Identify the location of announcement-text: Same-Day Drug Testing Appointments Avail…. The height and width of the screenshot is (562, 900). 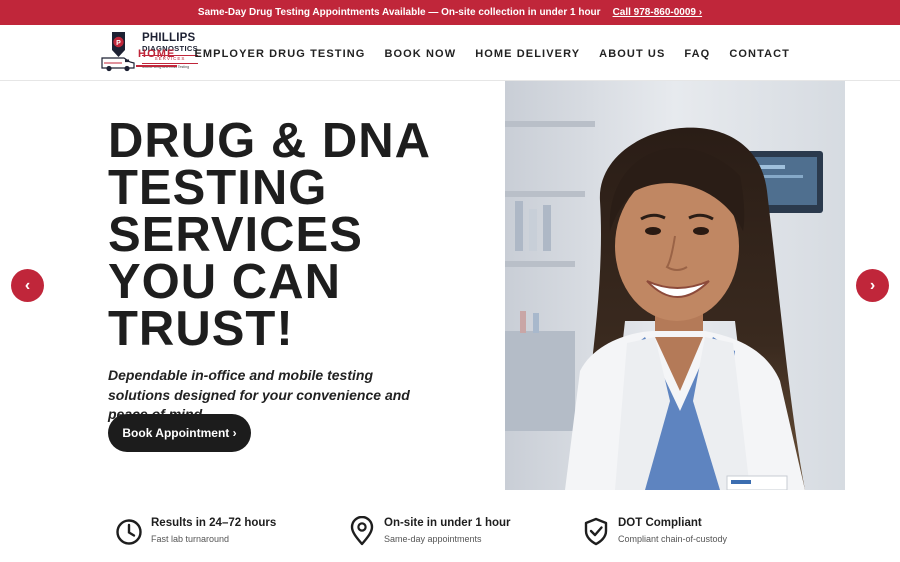
(399, 12).